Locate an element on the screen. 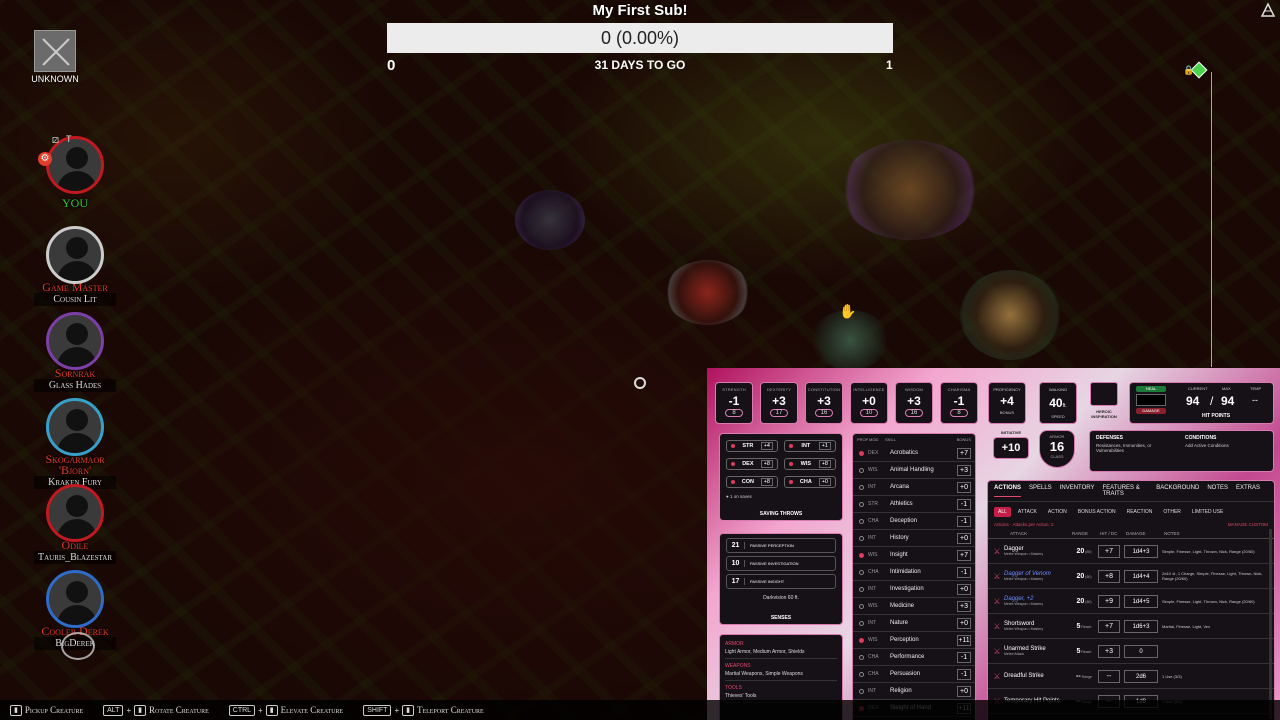 This screenshot has width=1280, height=720. attack-hit-button: +3 is located at coordinates (1109, 651).